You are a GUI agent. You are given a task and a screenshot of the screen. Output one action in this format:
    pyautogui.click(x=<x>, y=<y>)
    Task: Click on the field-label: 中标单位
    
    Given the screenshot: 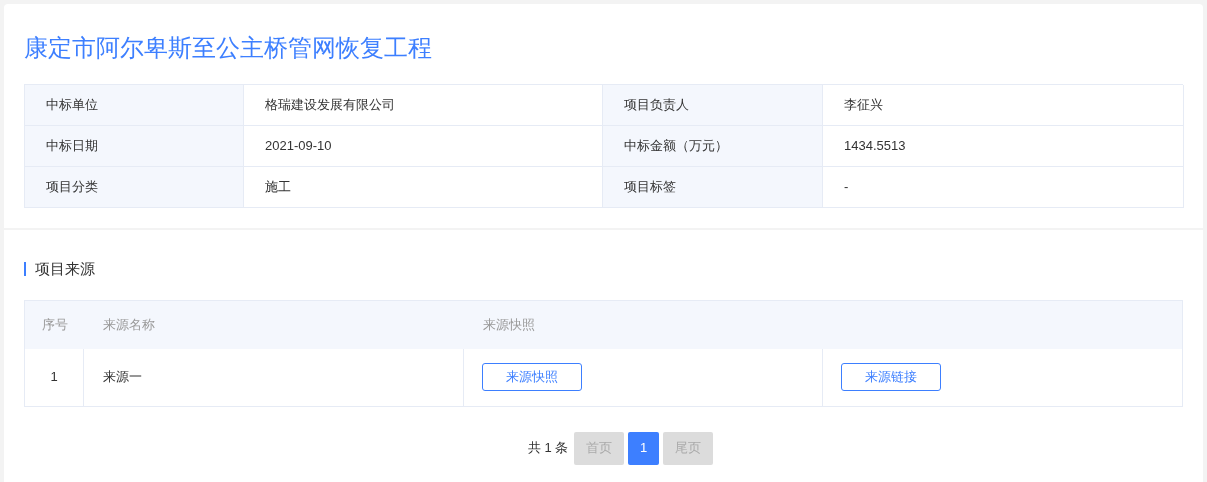 What is the action you would take?
    pyautogui.click(x=72, y=105)
    